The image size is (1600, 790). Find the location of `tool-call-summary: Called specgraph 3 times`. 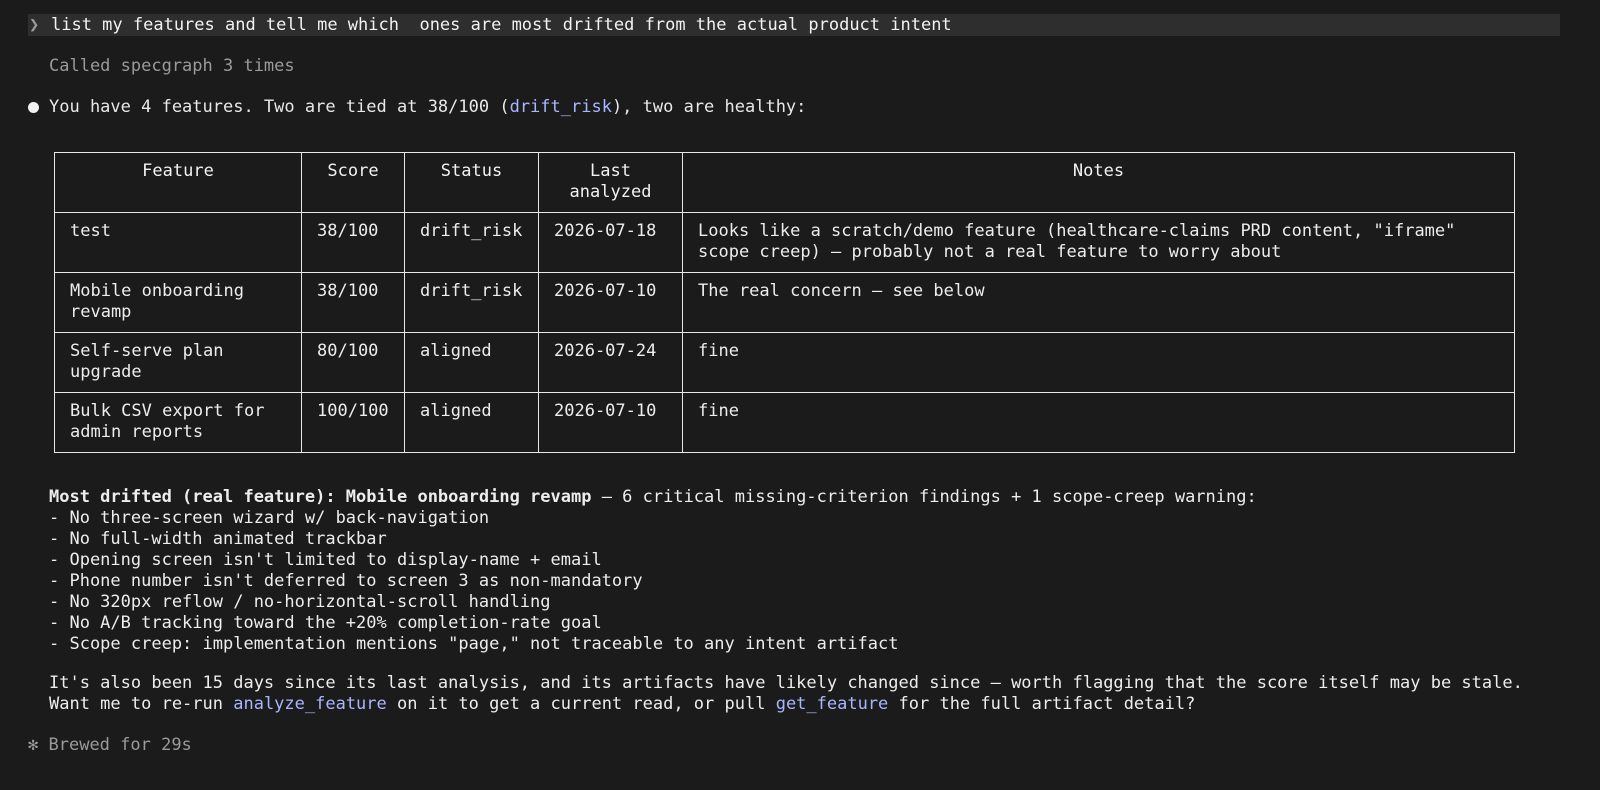

tool-call-summary: Called specgraph 3 times is located at coordinates (172, 66).